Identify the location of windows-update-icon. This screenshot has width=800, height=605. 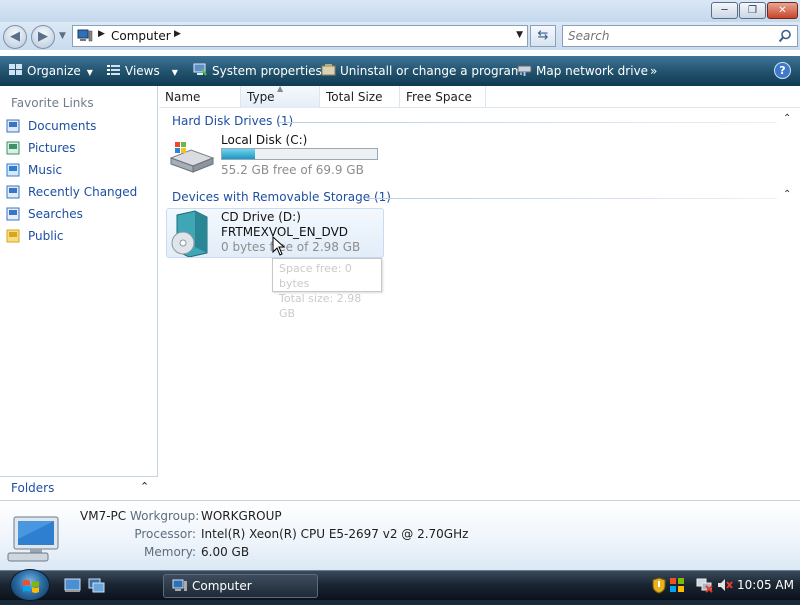
(677, 585).